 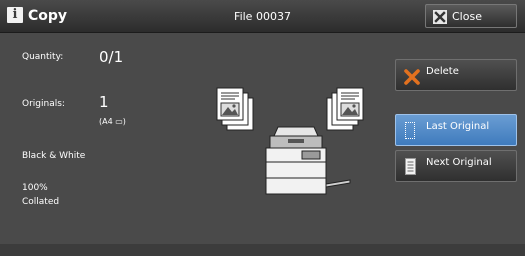 What do you see at coordinates (235, 109) in the screenshot?
I see `original-documents-icon` at bounding box center [235, 109].